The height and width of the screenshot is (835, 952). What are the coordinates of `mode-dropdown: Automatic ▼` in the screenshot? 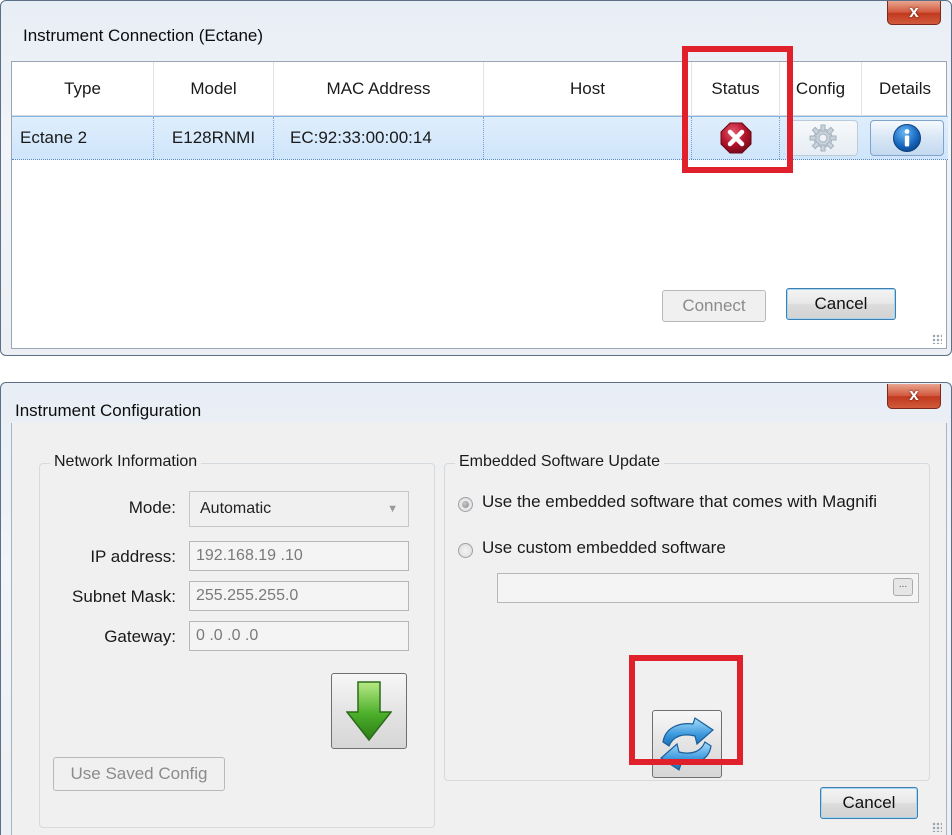 It's located at (299, 509).